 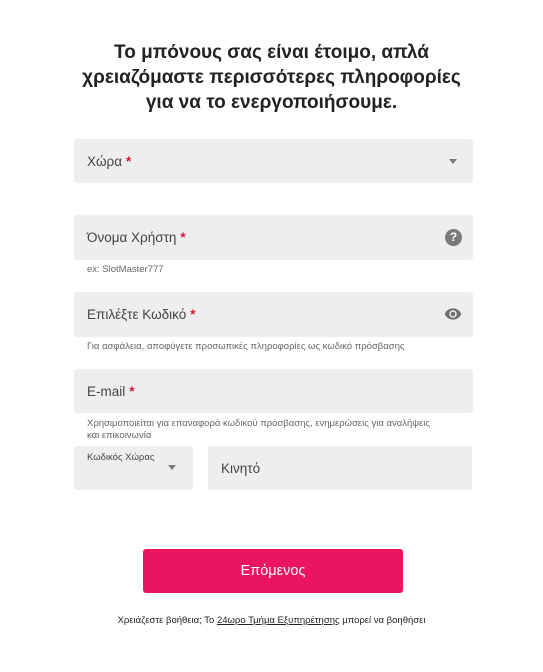 I want to click on mobile-field: Κινητό, so click(x=340, y=468).